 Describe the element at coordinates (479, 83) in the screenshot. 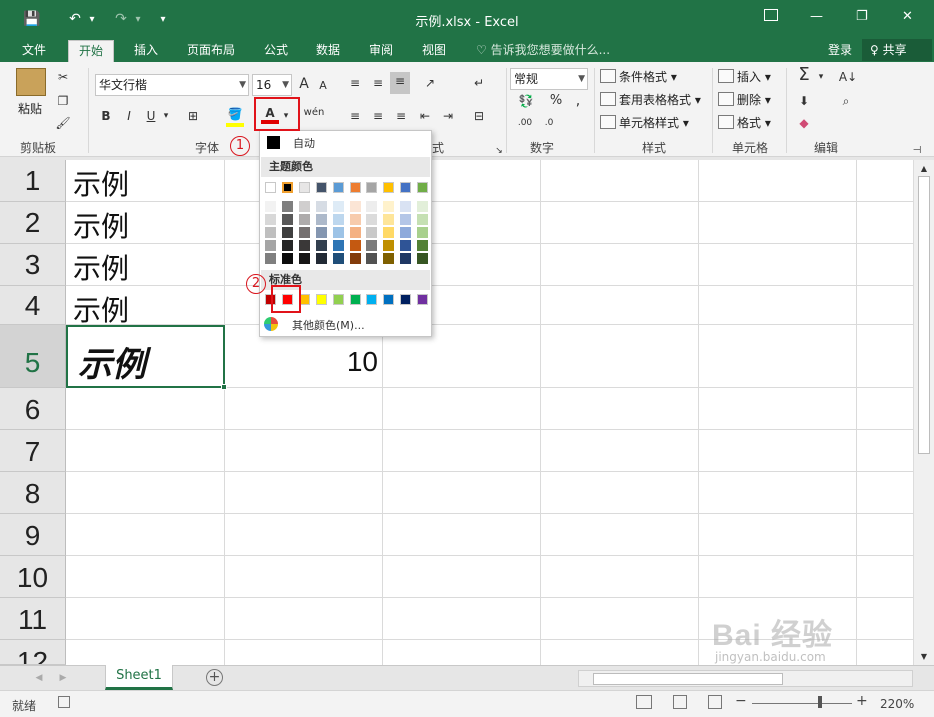

I see `wrap-text-icon: ↵` at that location.